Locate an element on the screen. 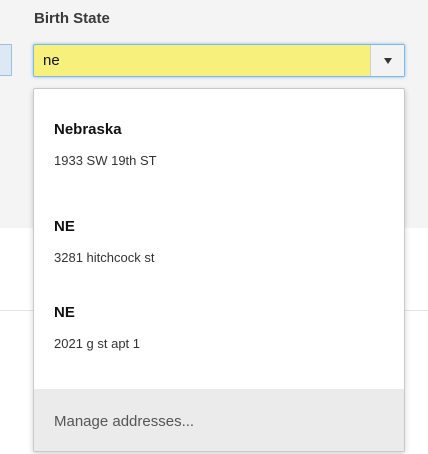 The width and height of the screenshot is (428, 454). suggestion-address: 2021 g st apt 1 is located at coordinates (97, 343).